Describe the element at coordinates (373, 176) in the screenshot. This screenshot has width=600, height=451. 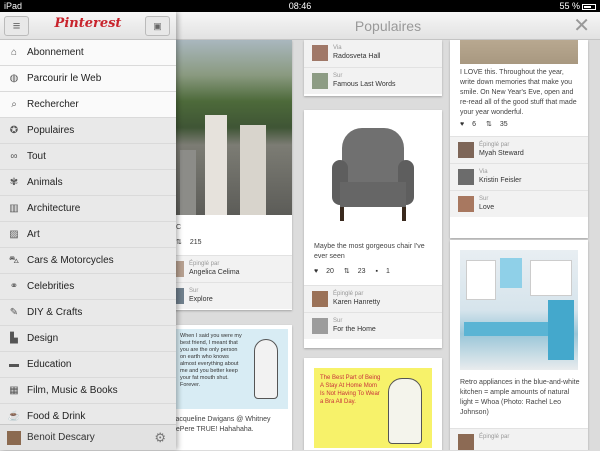
I see `chair-image` at that location.